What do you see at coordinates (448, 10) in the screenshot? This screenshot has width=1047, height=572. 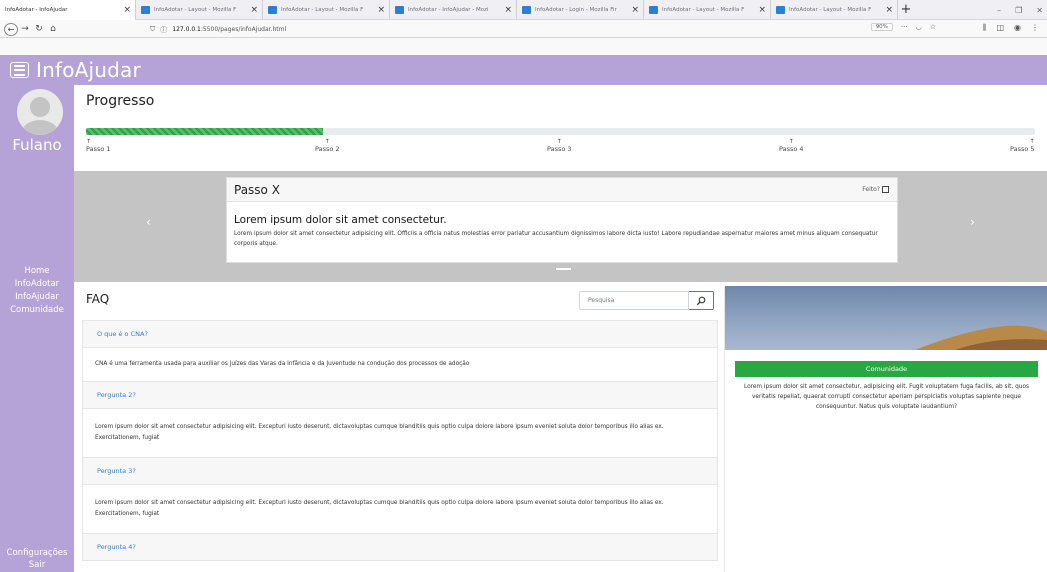 I see `tab-title: InfoAdotar - InfoAjudar - Mozi` at bounding box center [448, 10].